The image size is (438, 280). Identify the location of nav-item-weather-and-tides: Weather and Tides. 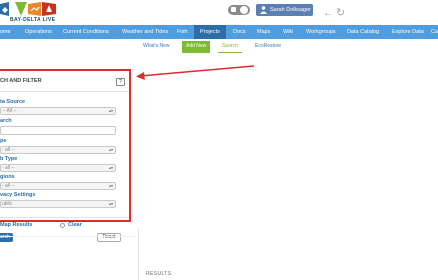
(145, 32).